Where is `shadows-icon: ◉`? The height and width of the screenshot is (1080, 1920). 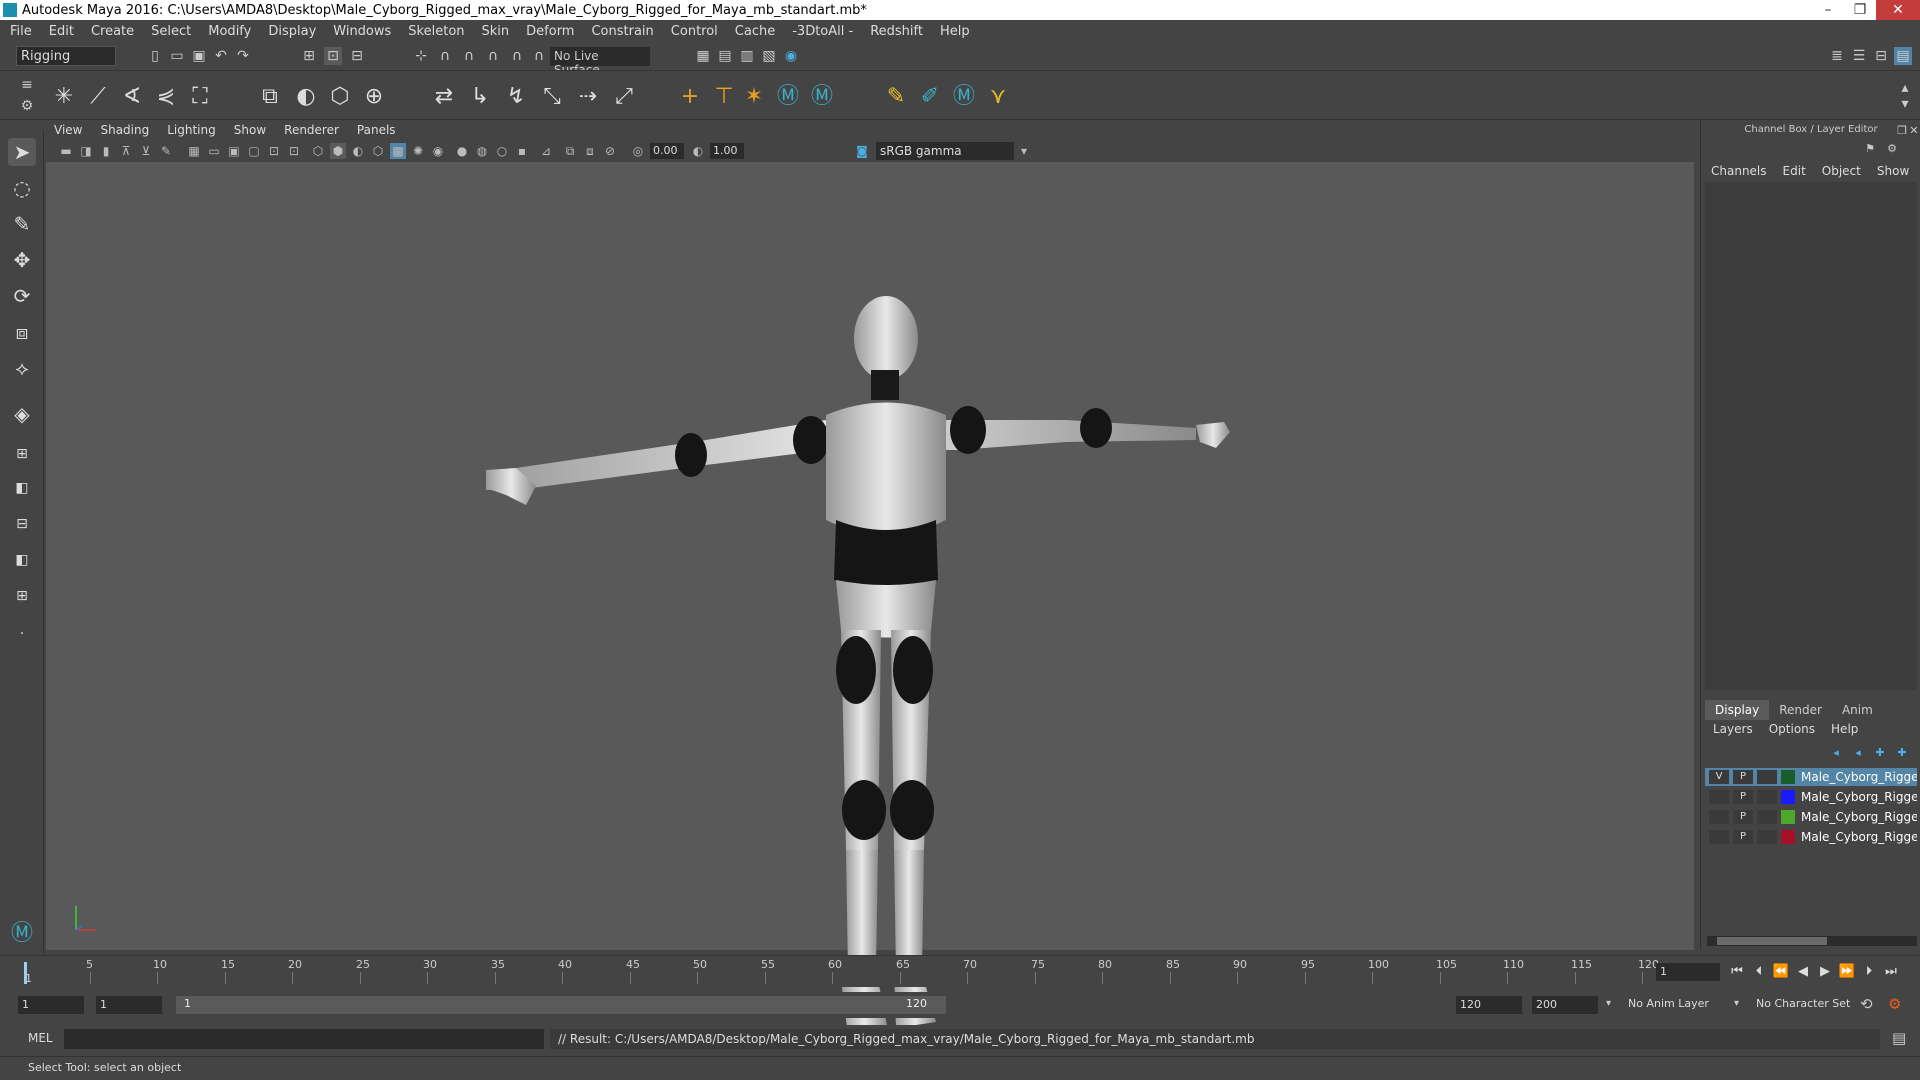
shadows-icon: ◉ is located at coordinates (438, 151).